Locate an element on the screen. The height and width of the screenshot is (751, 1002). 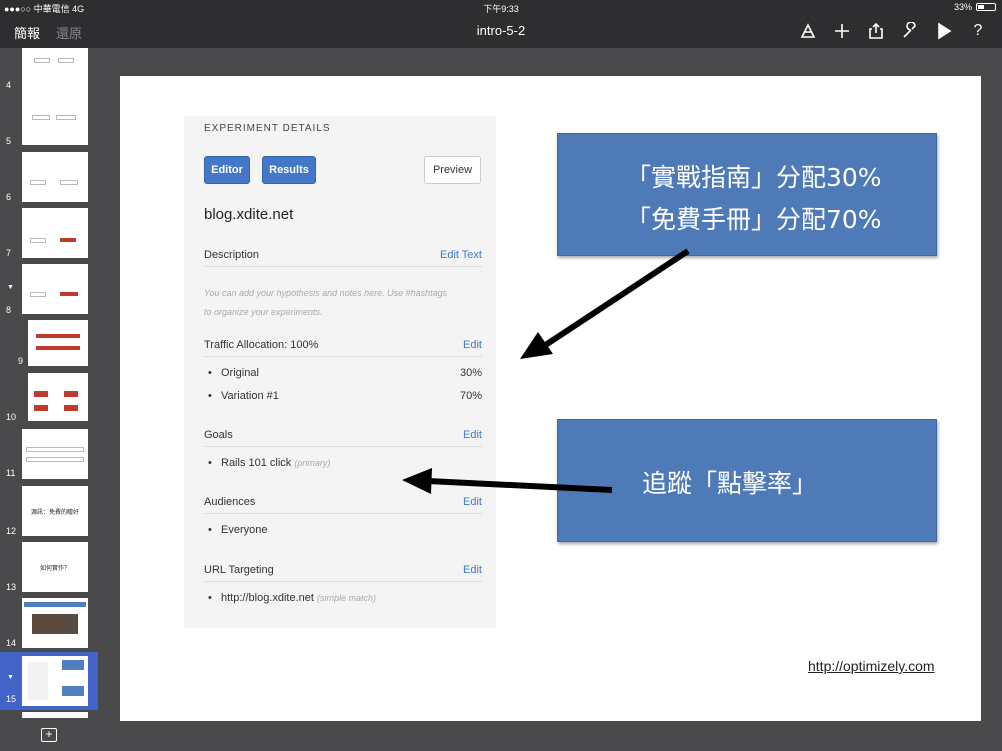
format-brush-icon is located at coordinates (808, 31).